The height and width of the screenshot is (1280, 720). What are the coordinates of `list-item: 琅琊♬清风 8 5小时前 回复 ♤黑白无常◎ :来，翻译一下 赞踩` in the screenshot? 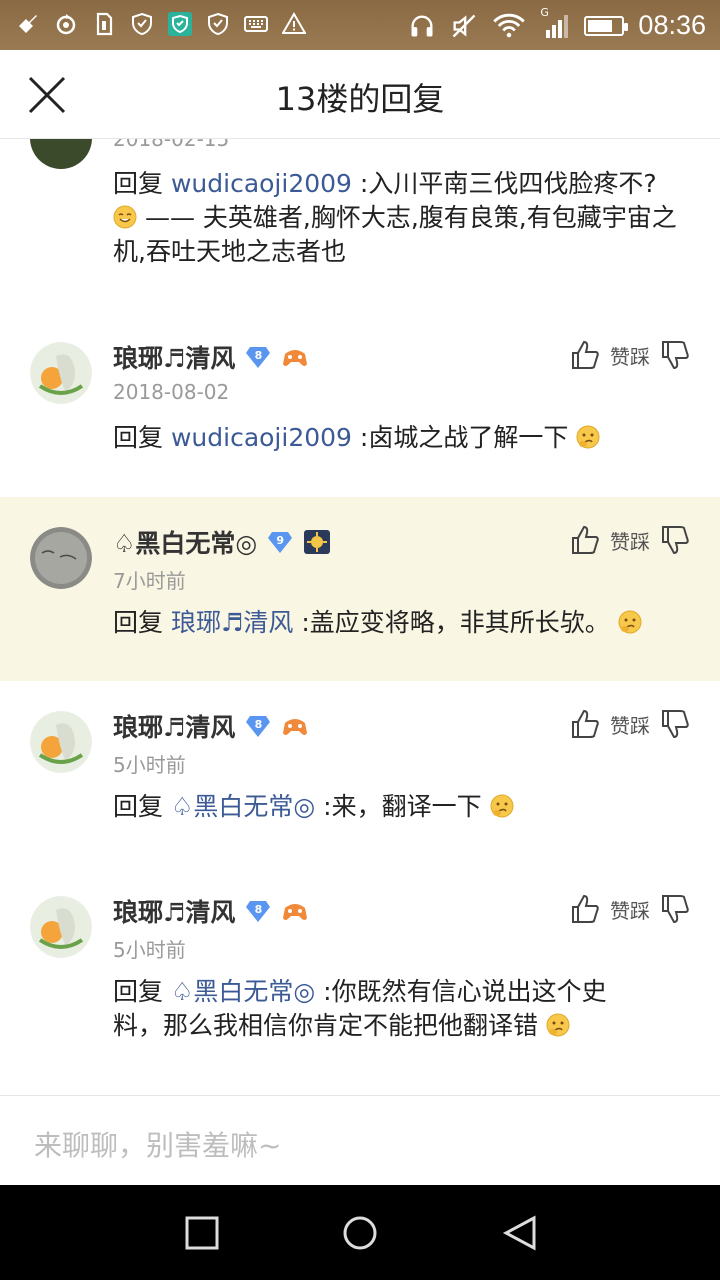 It's located at (360, 773).